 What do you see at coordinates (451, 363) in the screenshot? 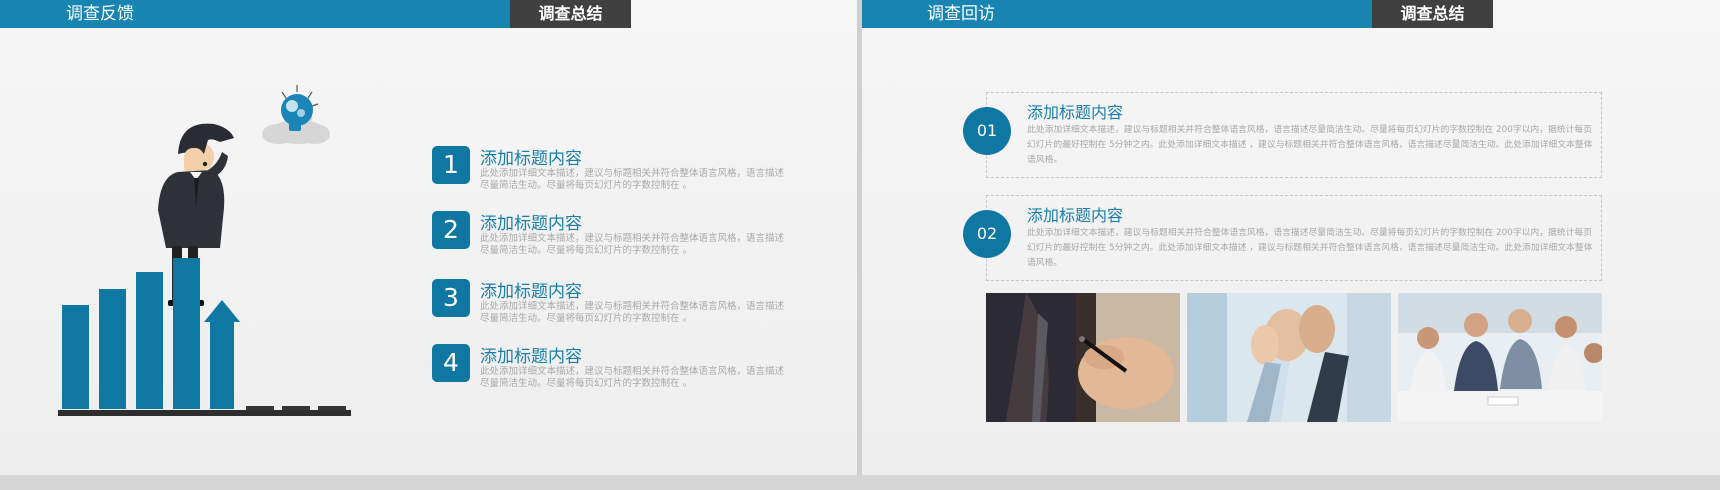
I see `number-badge: 4` at bounding box center [451, 363].